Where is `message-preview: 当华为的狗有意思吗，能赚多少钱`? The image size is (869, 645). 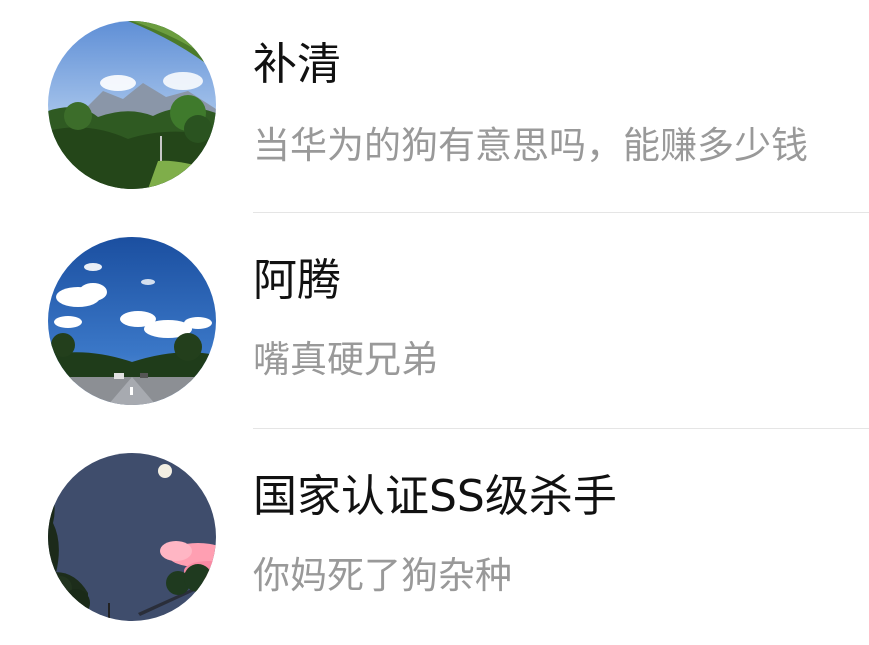 message-preview: 当华为的狗有意思吗，能赚多少钱 is located at coordinates (530, 145).